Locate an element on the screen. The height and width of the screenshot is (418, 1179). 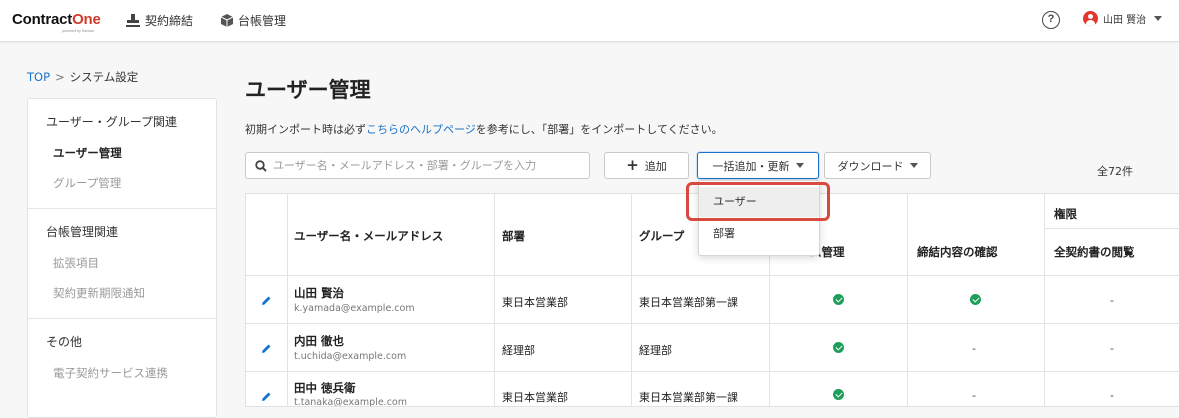
app-logo: ContractOne powered by Sansan is located at coordinates (56, 22).